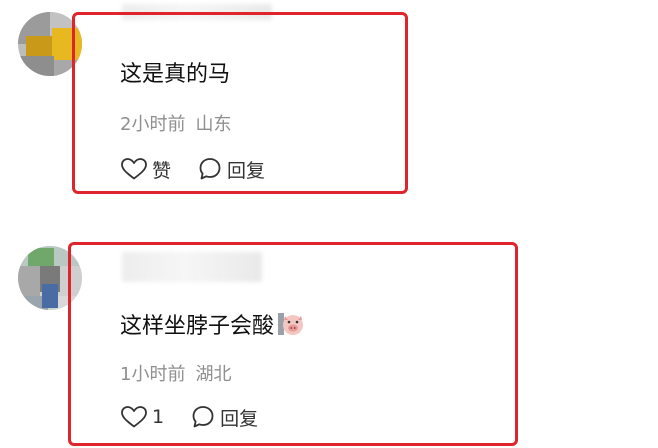  What do you see at coordinates (162, 170) in the screenshot?
I see `like-label: 赞` at bounding box center [162, 170].